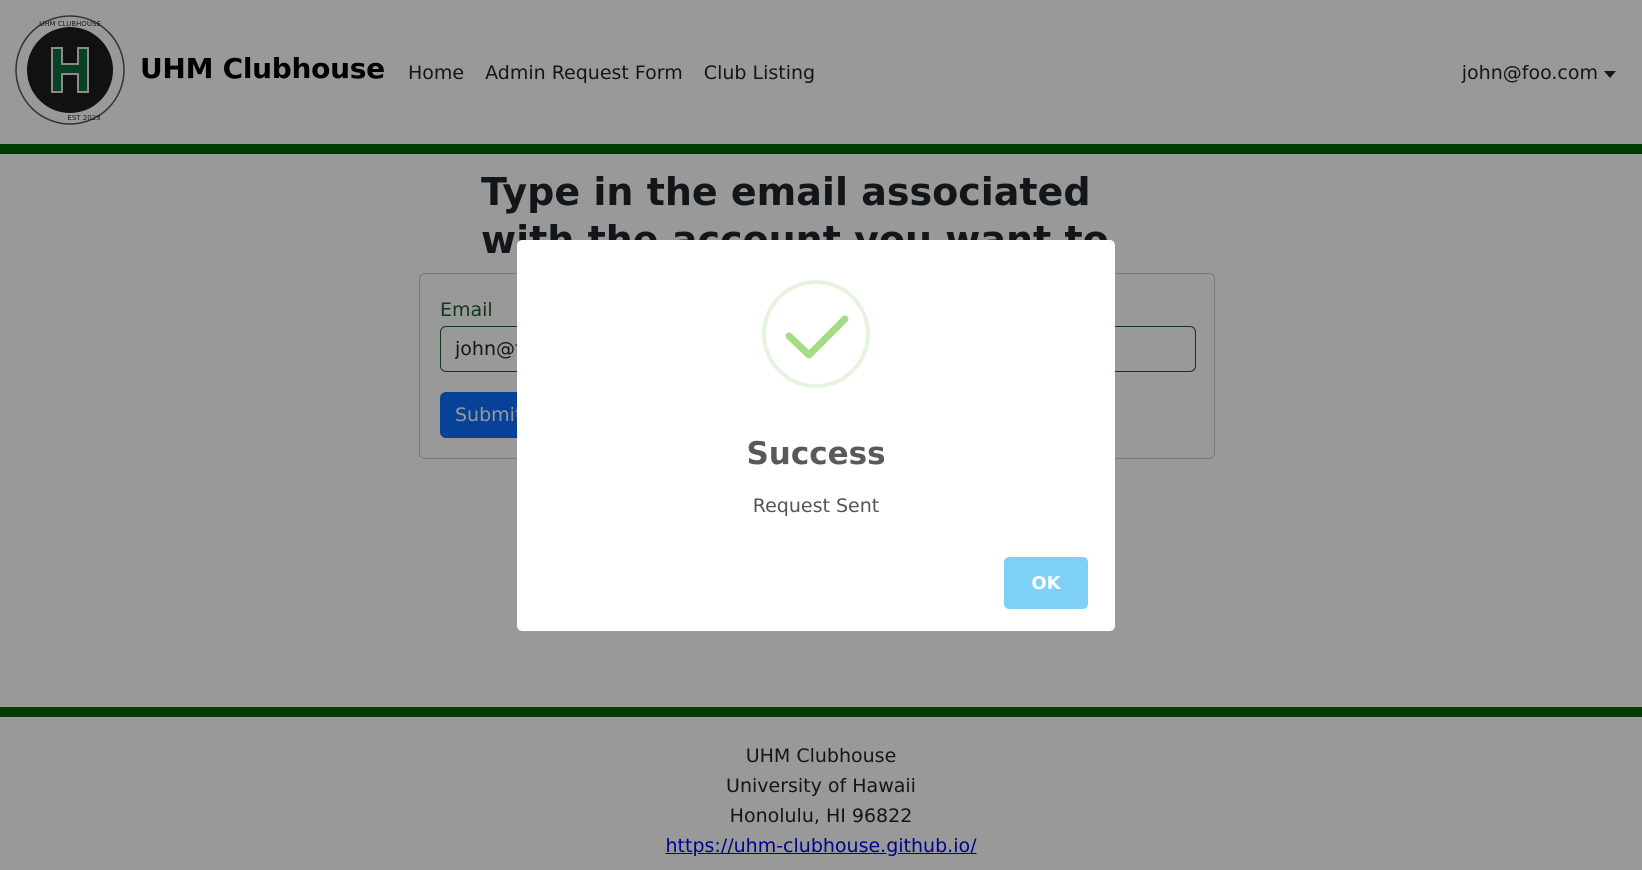 The image size is (1642, 870). What do you see at coordinates (816, 506) in the screenshot?
I see `dialog-message: Request Sent` at bounding box center [816, 506].